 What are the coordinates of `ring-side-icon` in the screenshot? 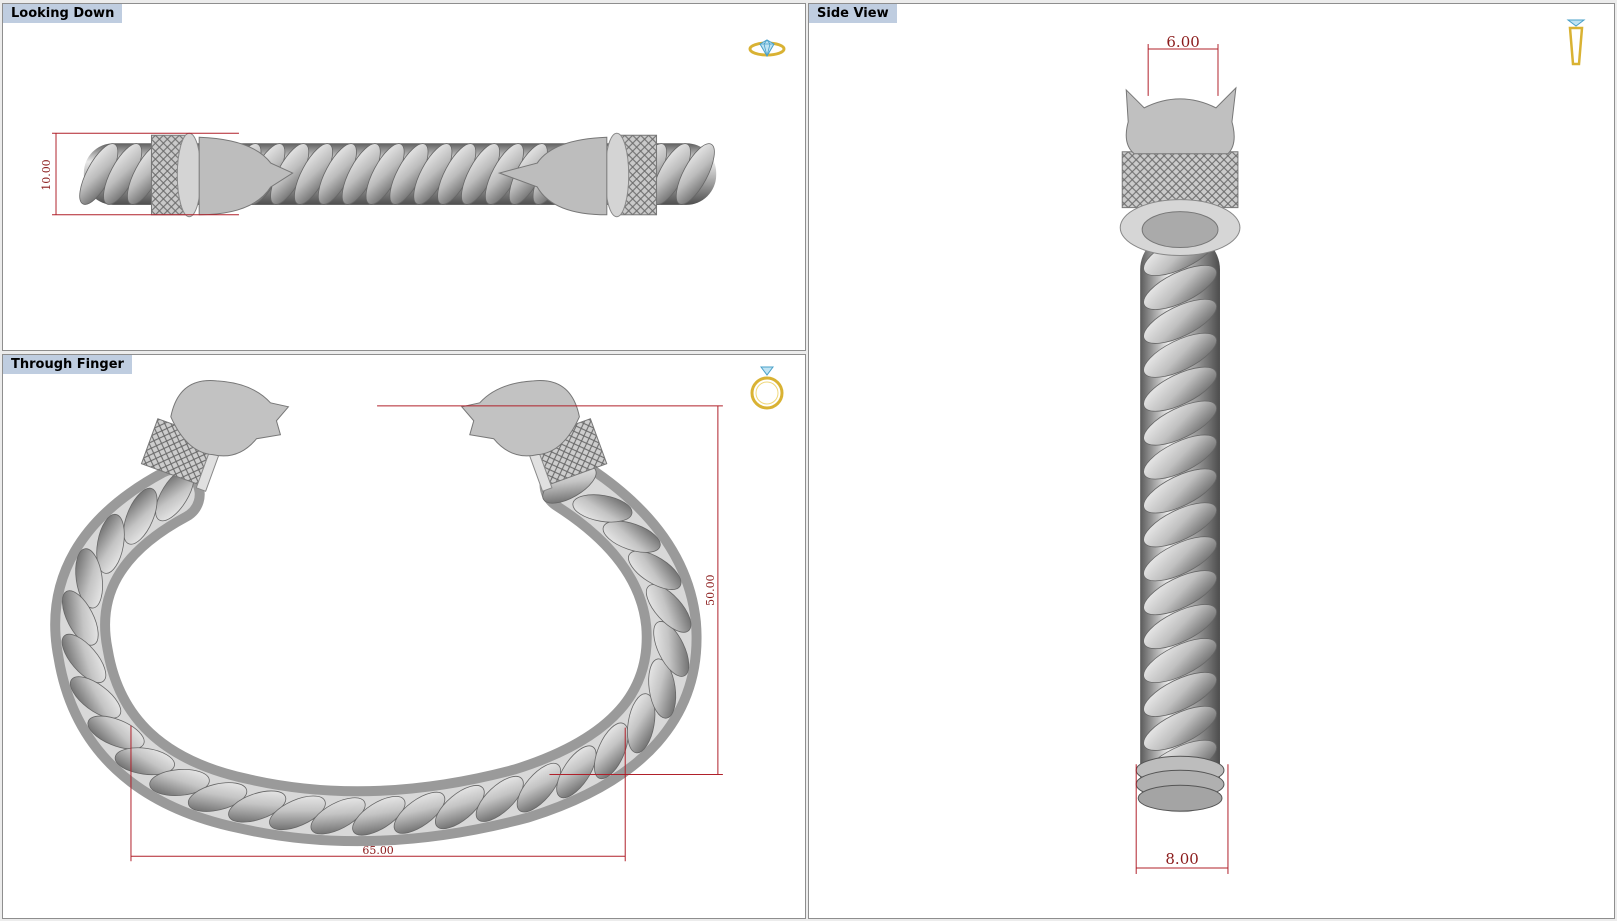 It's located at (1576, 42).